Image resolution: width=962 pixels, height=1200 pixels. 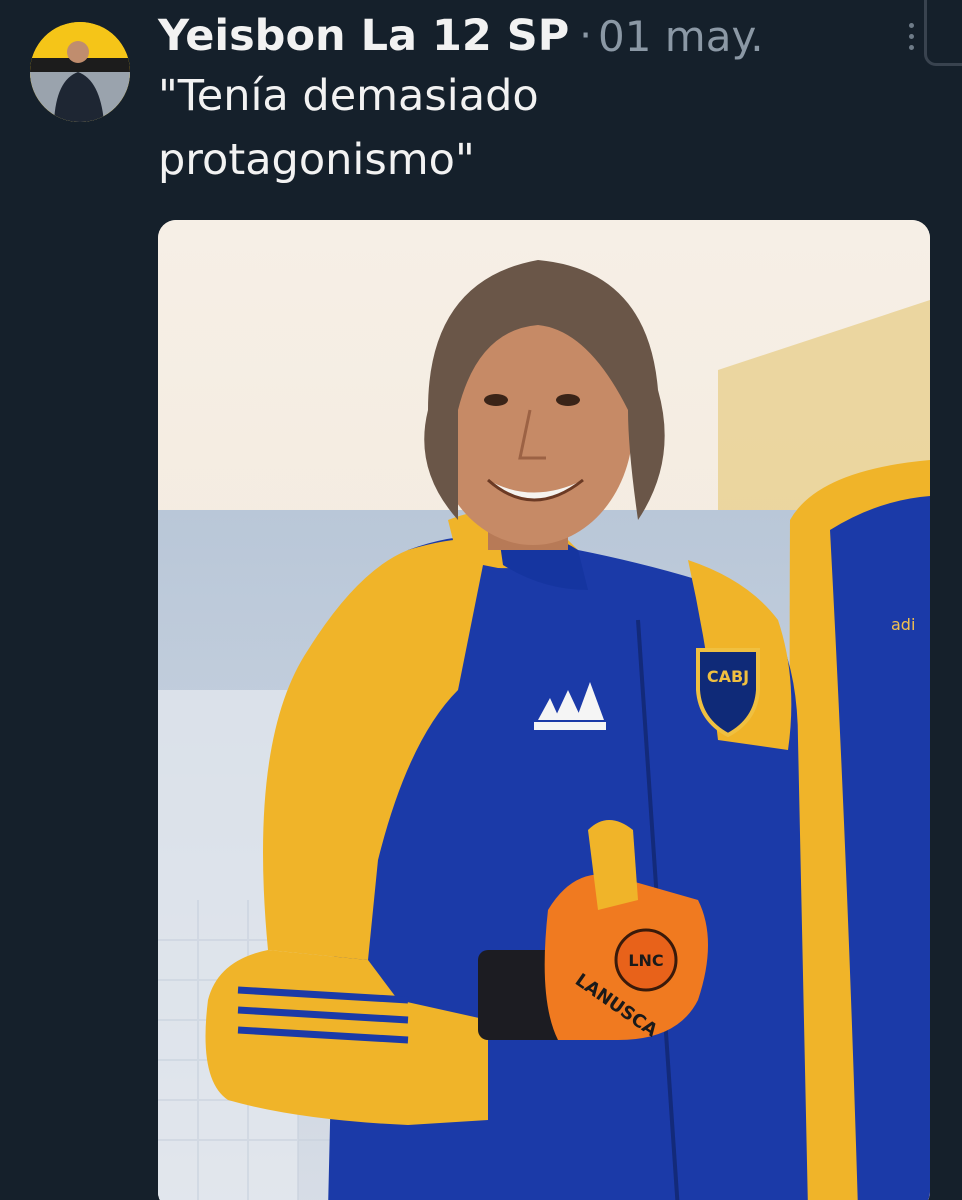 I want to click on avatar, so click(x=80, y=72).